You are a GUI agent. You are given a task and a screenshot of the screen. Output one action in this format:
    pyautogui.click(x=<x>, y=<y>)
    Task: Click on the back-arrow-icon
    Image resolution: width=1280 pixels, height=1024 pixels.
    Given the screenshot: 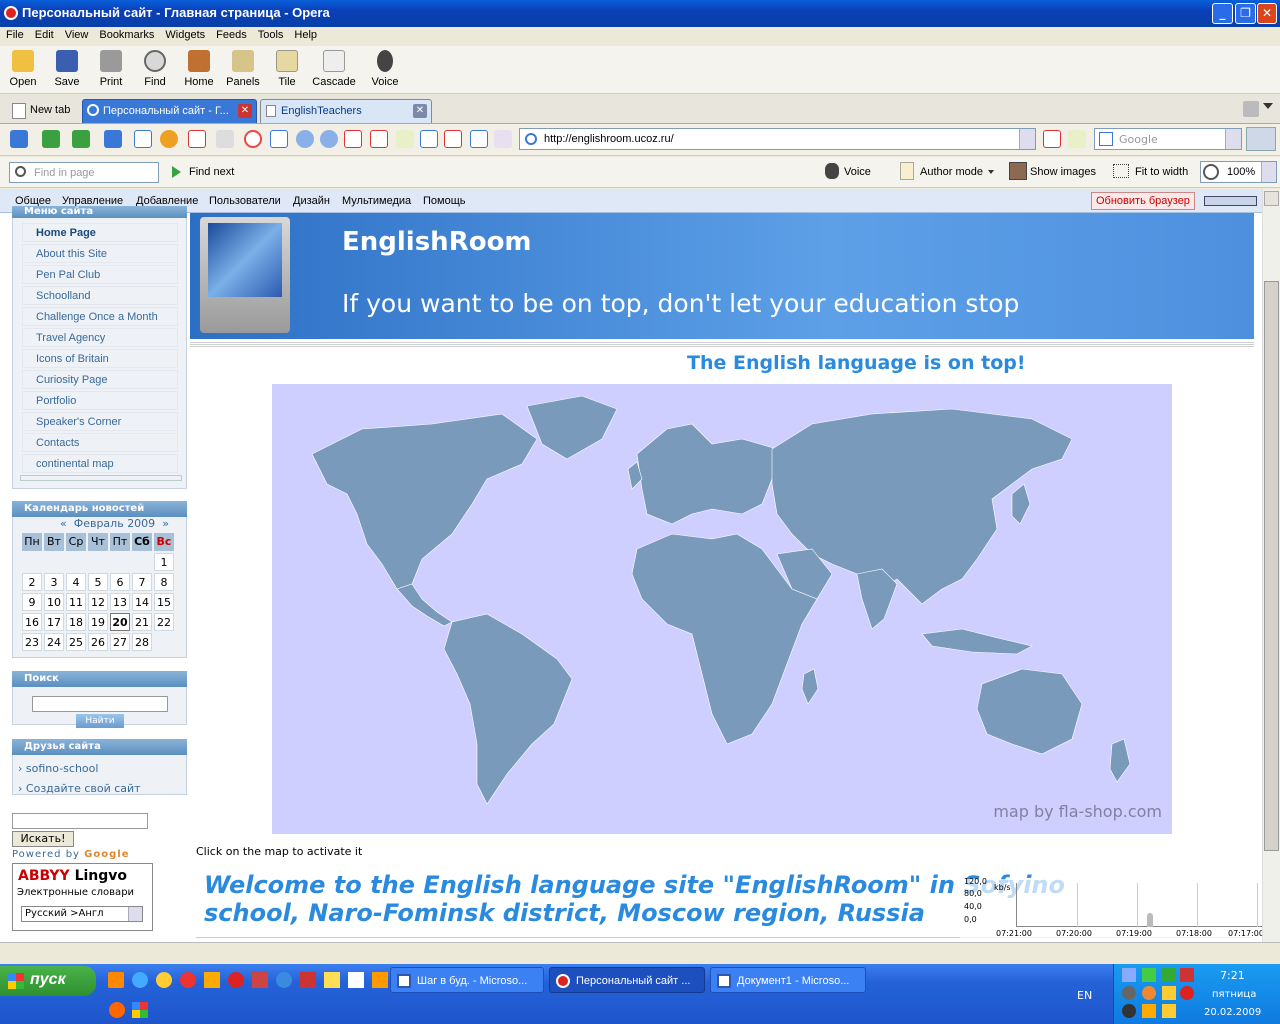 What is the action you would take?
    pyautogui.click(x=51, y=139)
    